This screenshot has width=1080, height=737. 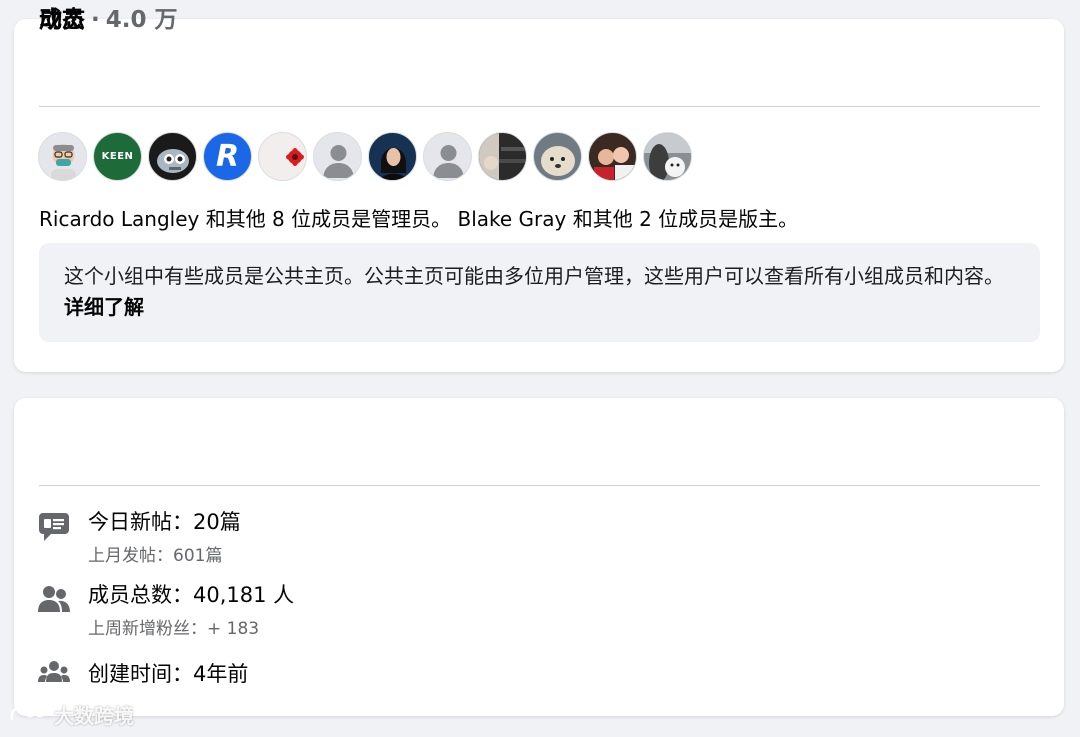 I want to click on members-divider, so click(x=539, y=106).